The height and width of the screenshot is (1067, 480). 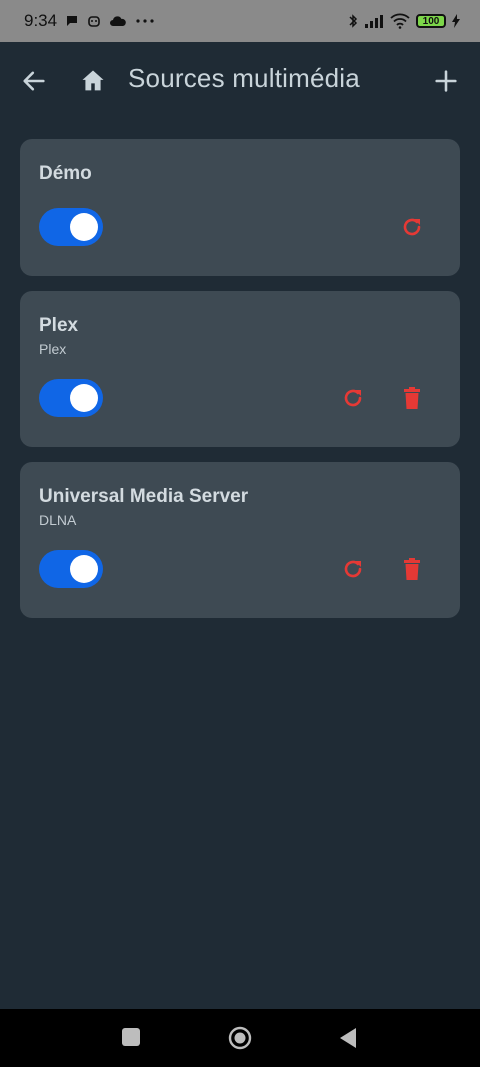 What do you see at coordinates (353, 21) in the screenshot?
I see `bluetooth-icon` at bounding box center [353, 21].